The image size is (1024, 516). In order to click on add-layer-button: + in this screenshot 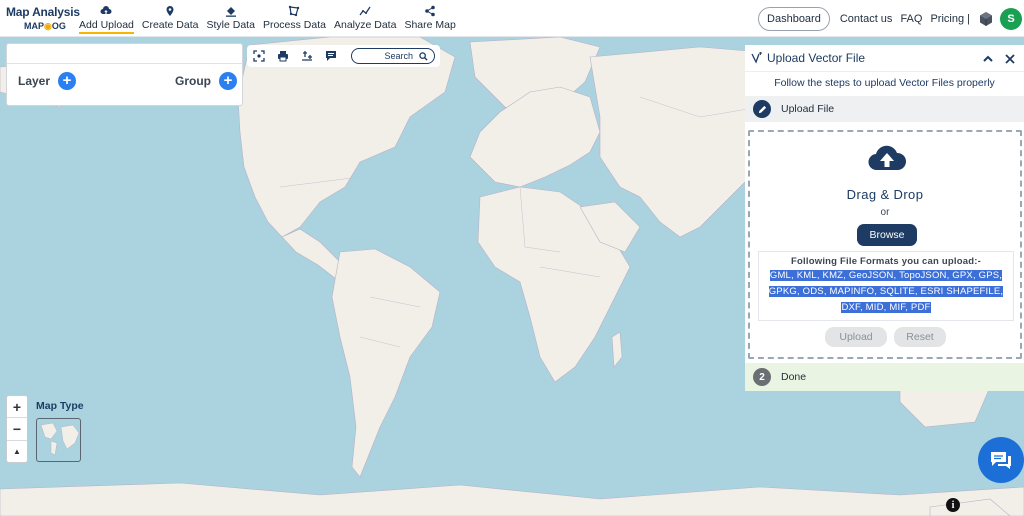, I will do `click(67, 81)`.